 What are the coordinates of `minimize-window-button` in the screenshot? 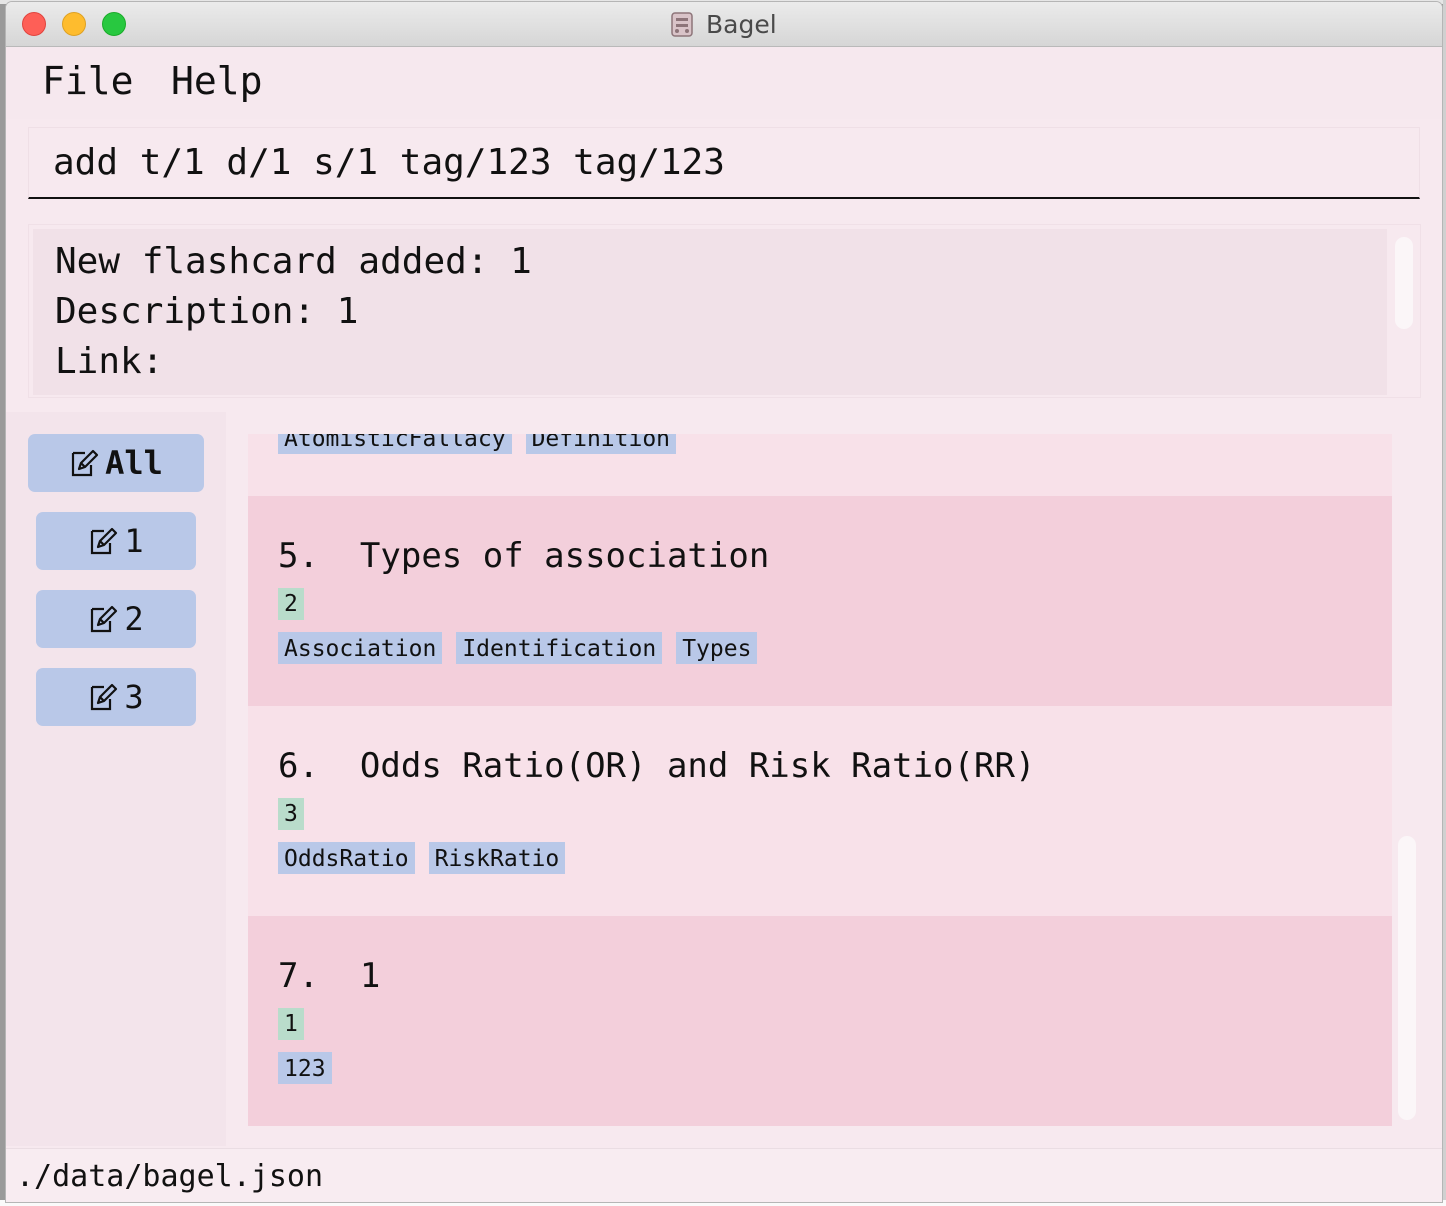 It's located at (74, 24).